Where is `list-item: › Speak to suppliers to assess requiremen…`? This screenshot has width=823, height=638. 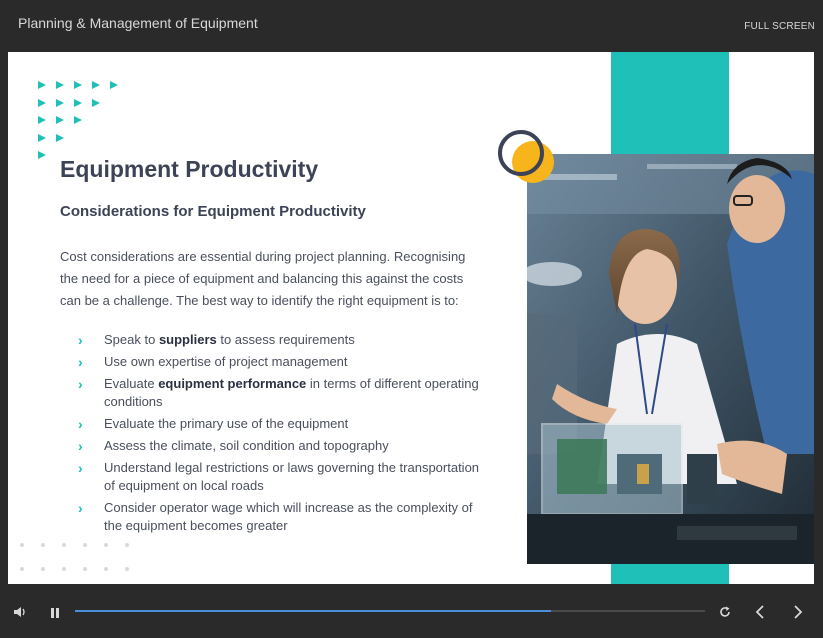 list-item: › Speak to suppliers to assess requiremen… is located at coordinates (216, 340).